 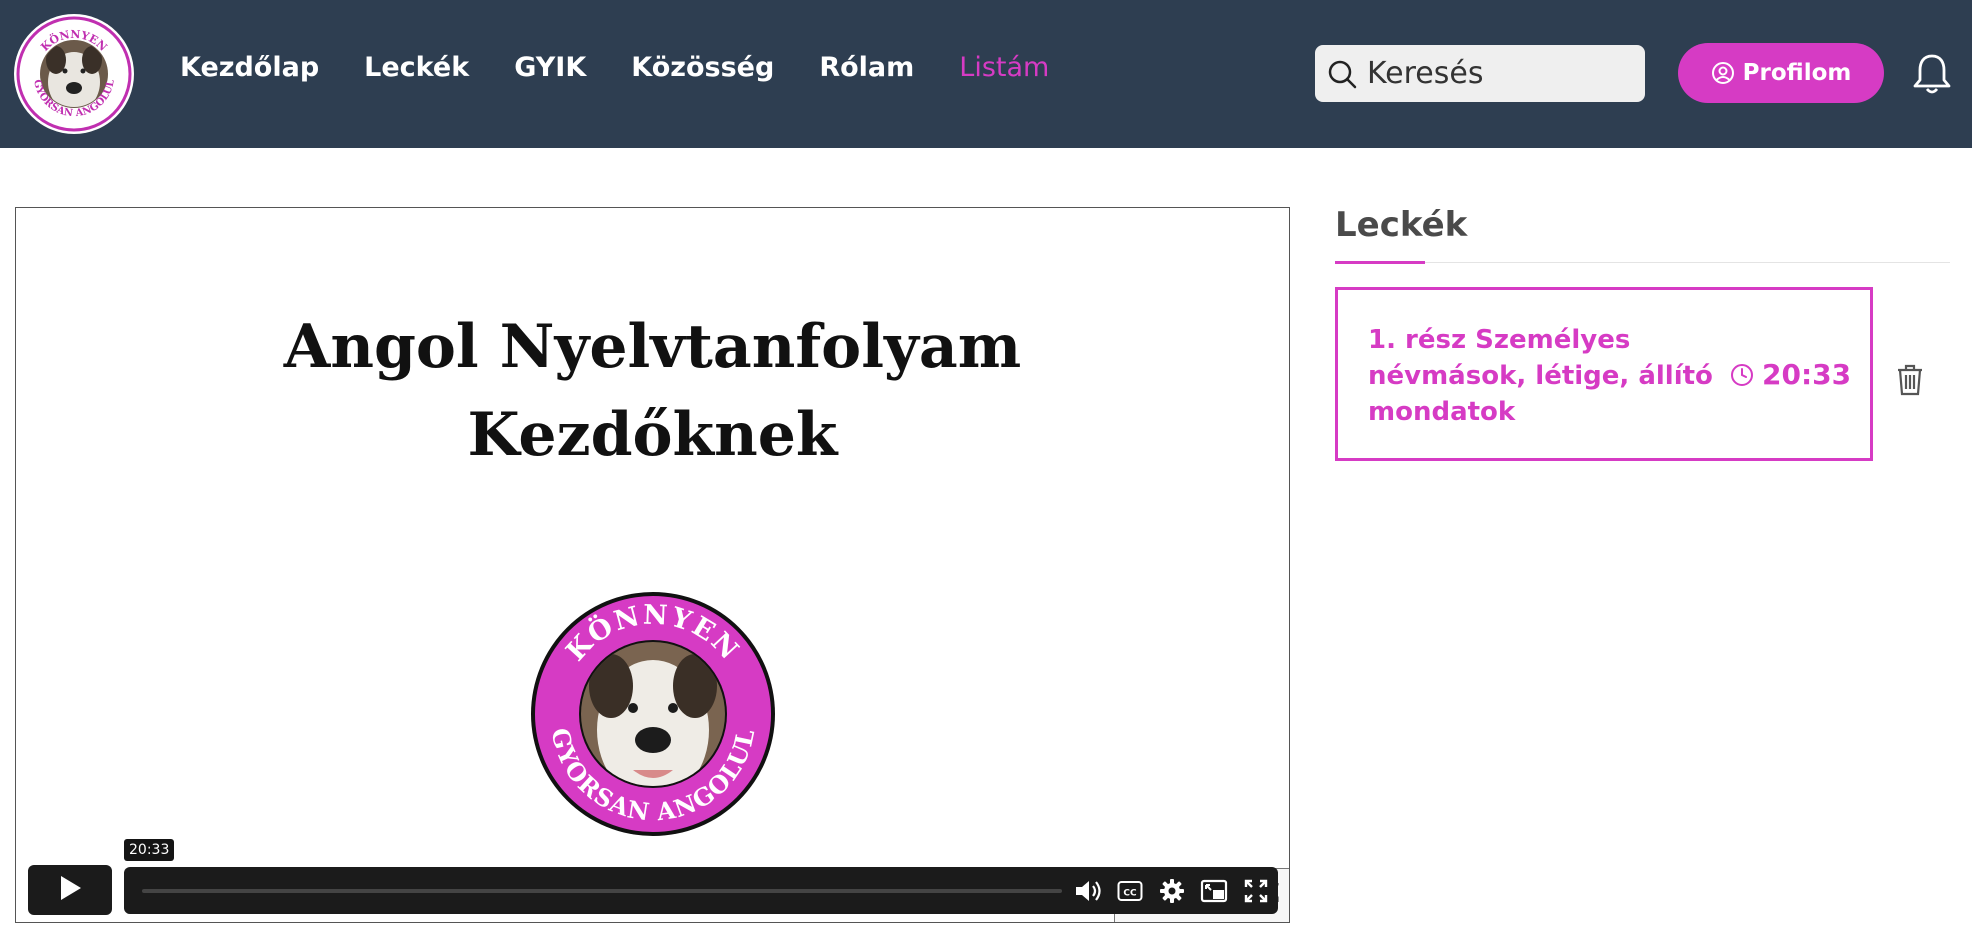 What do you see at coordinates (1807, 374) in the screenshot?
I see `lesson-duration-value: 20:33` at bounding box center [1807, 374].